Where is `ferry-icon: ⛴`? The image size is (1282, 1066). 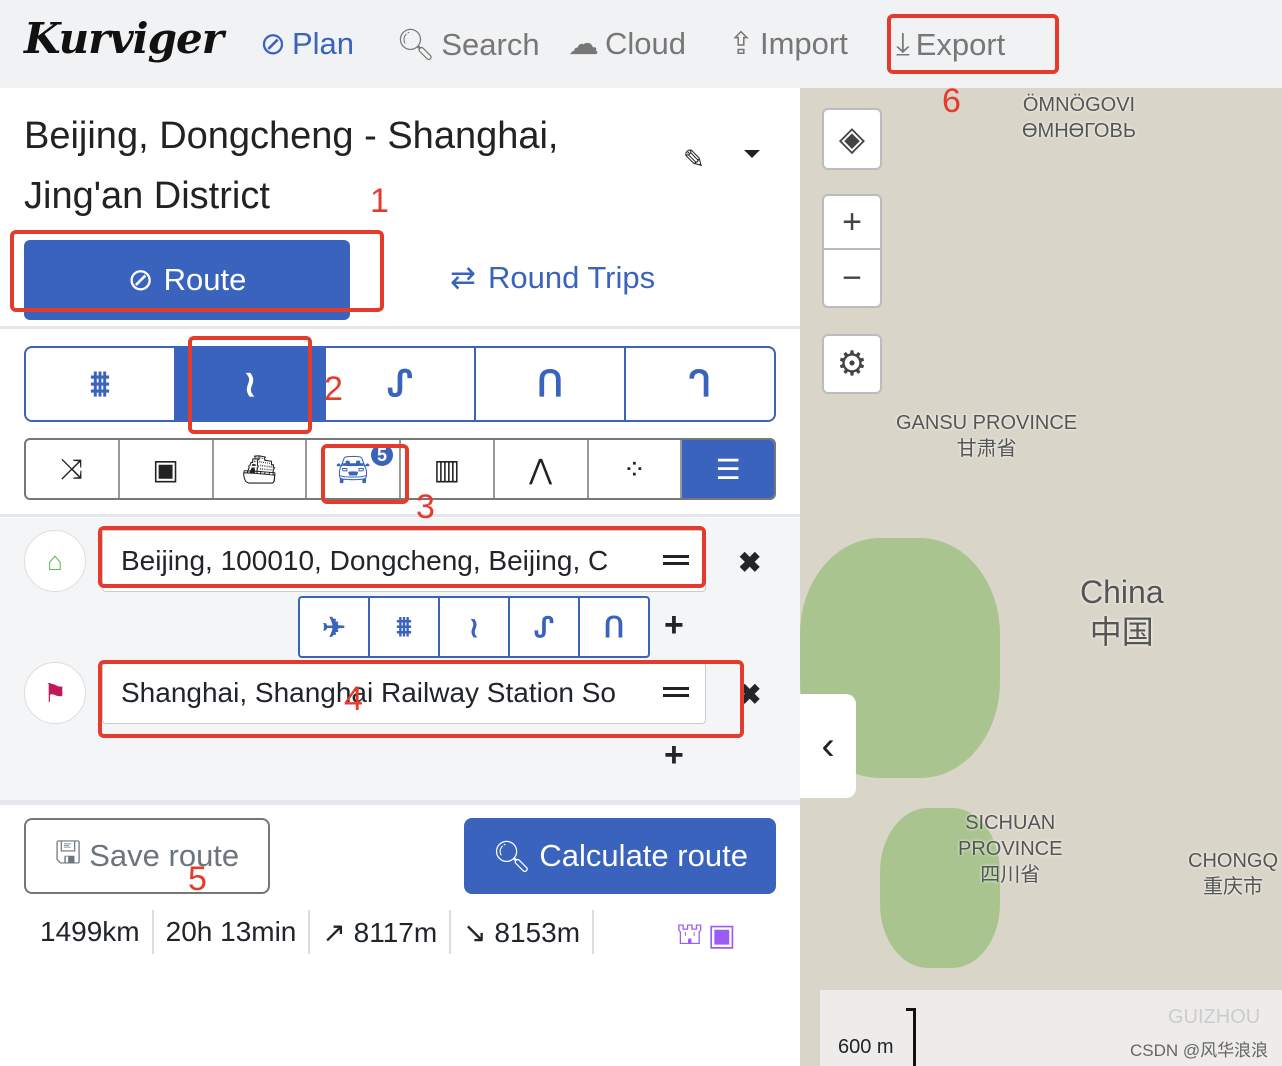
ferry-icon: ⛴ is located at coordinates (261, 469).